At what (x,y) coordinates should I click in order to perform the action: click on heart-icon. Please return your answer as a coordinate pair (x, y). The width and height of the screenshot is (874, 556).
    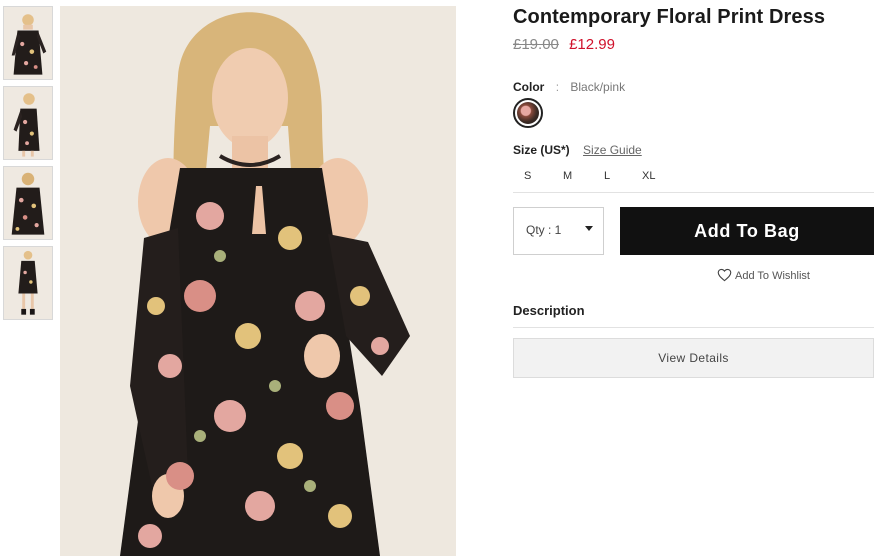
    Looking at the image, I should click on (724, 275).